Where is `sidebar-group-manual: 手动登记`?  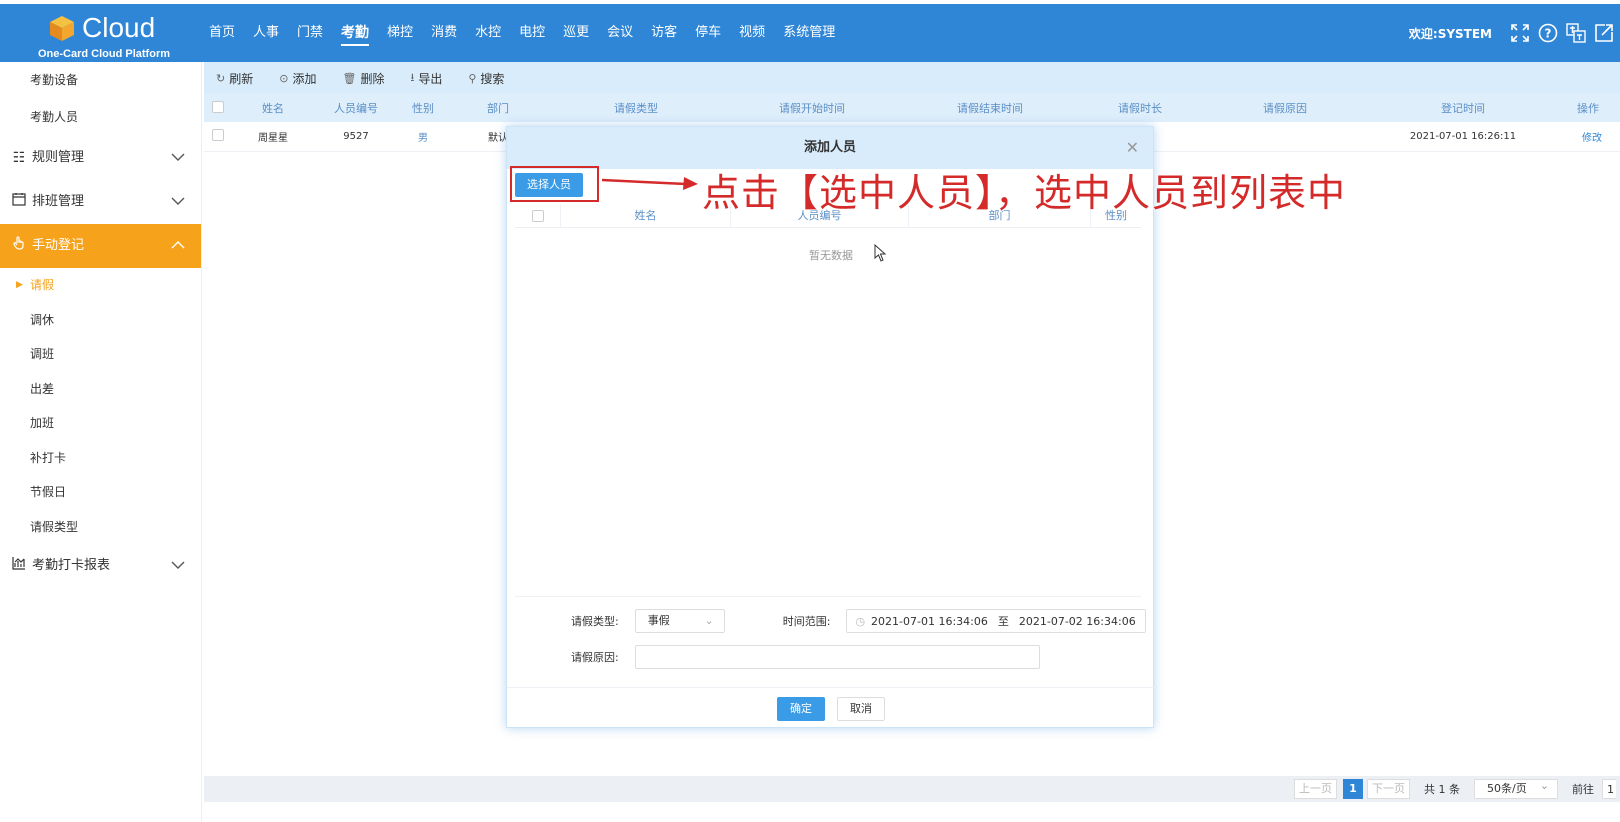
sidebar-group-manual: 手动登记 is located at coordinates (100, 246).